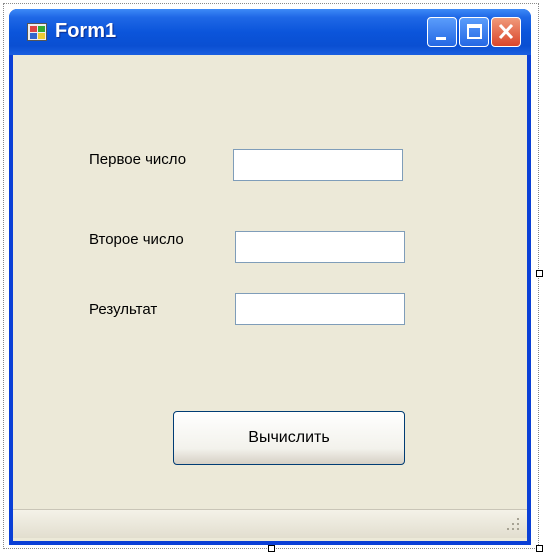  What do you see at coordinates (320, 247) in the screenshot?
I see `second-number-input` at bounding box center [320, 247].